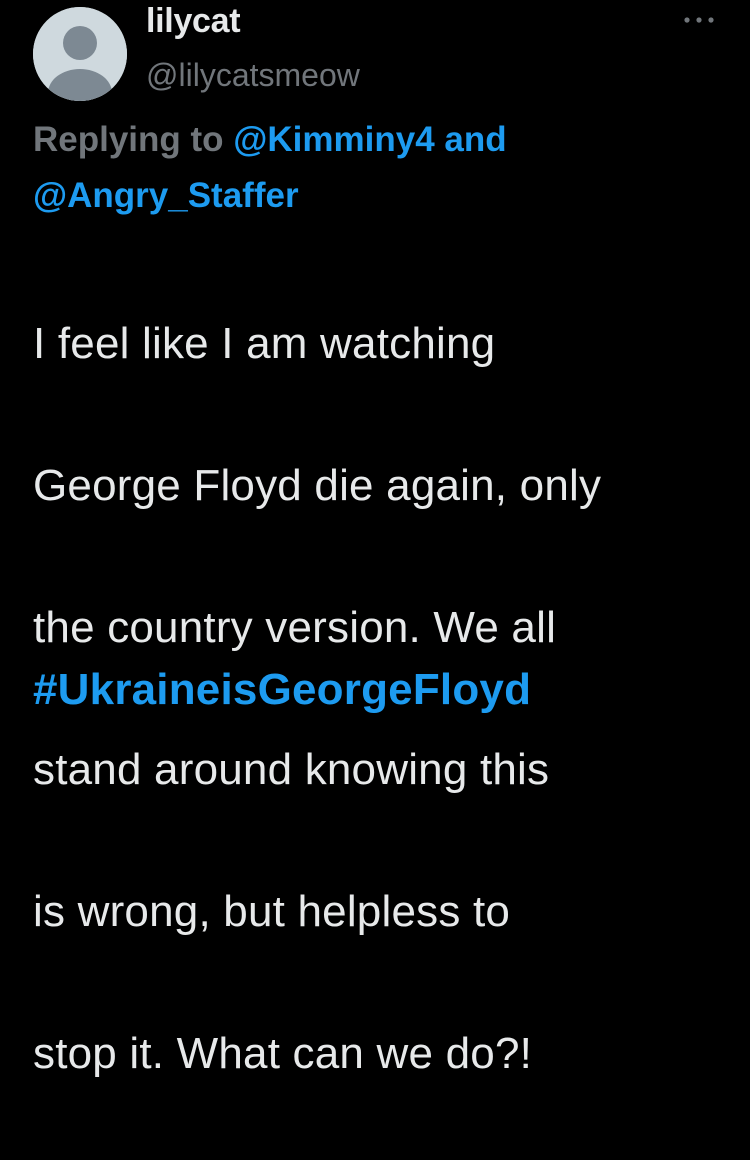 This screenshot has width=750, height=1160. I want to click on more-dots-icon, so click(699, 20).